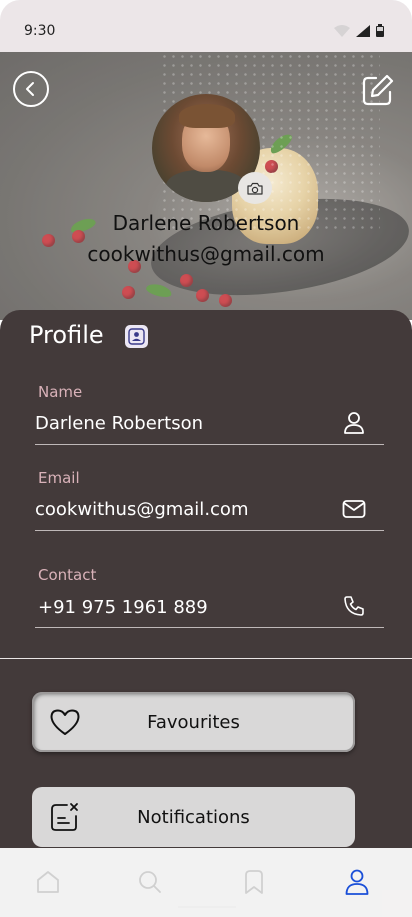 Image resolution: width=412 pixels, height=917 pixels. Describe the element at coordinates (40, 31) in the screenshot. I see `status-time: 9:30` at that location.